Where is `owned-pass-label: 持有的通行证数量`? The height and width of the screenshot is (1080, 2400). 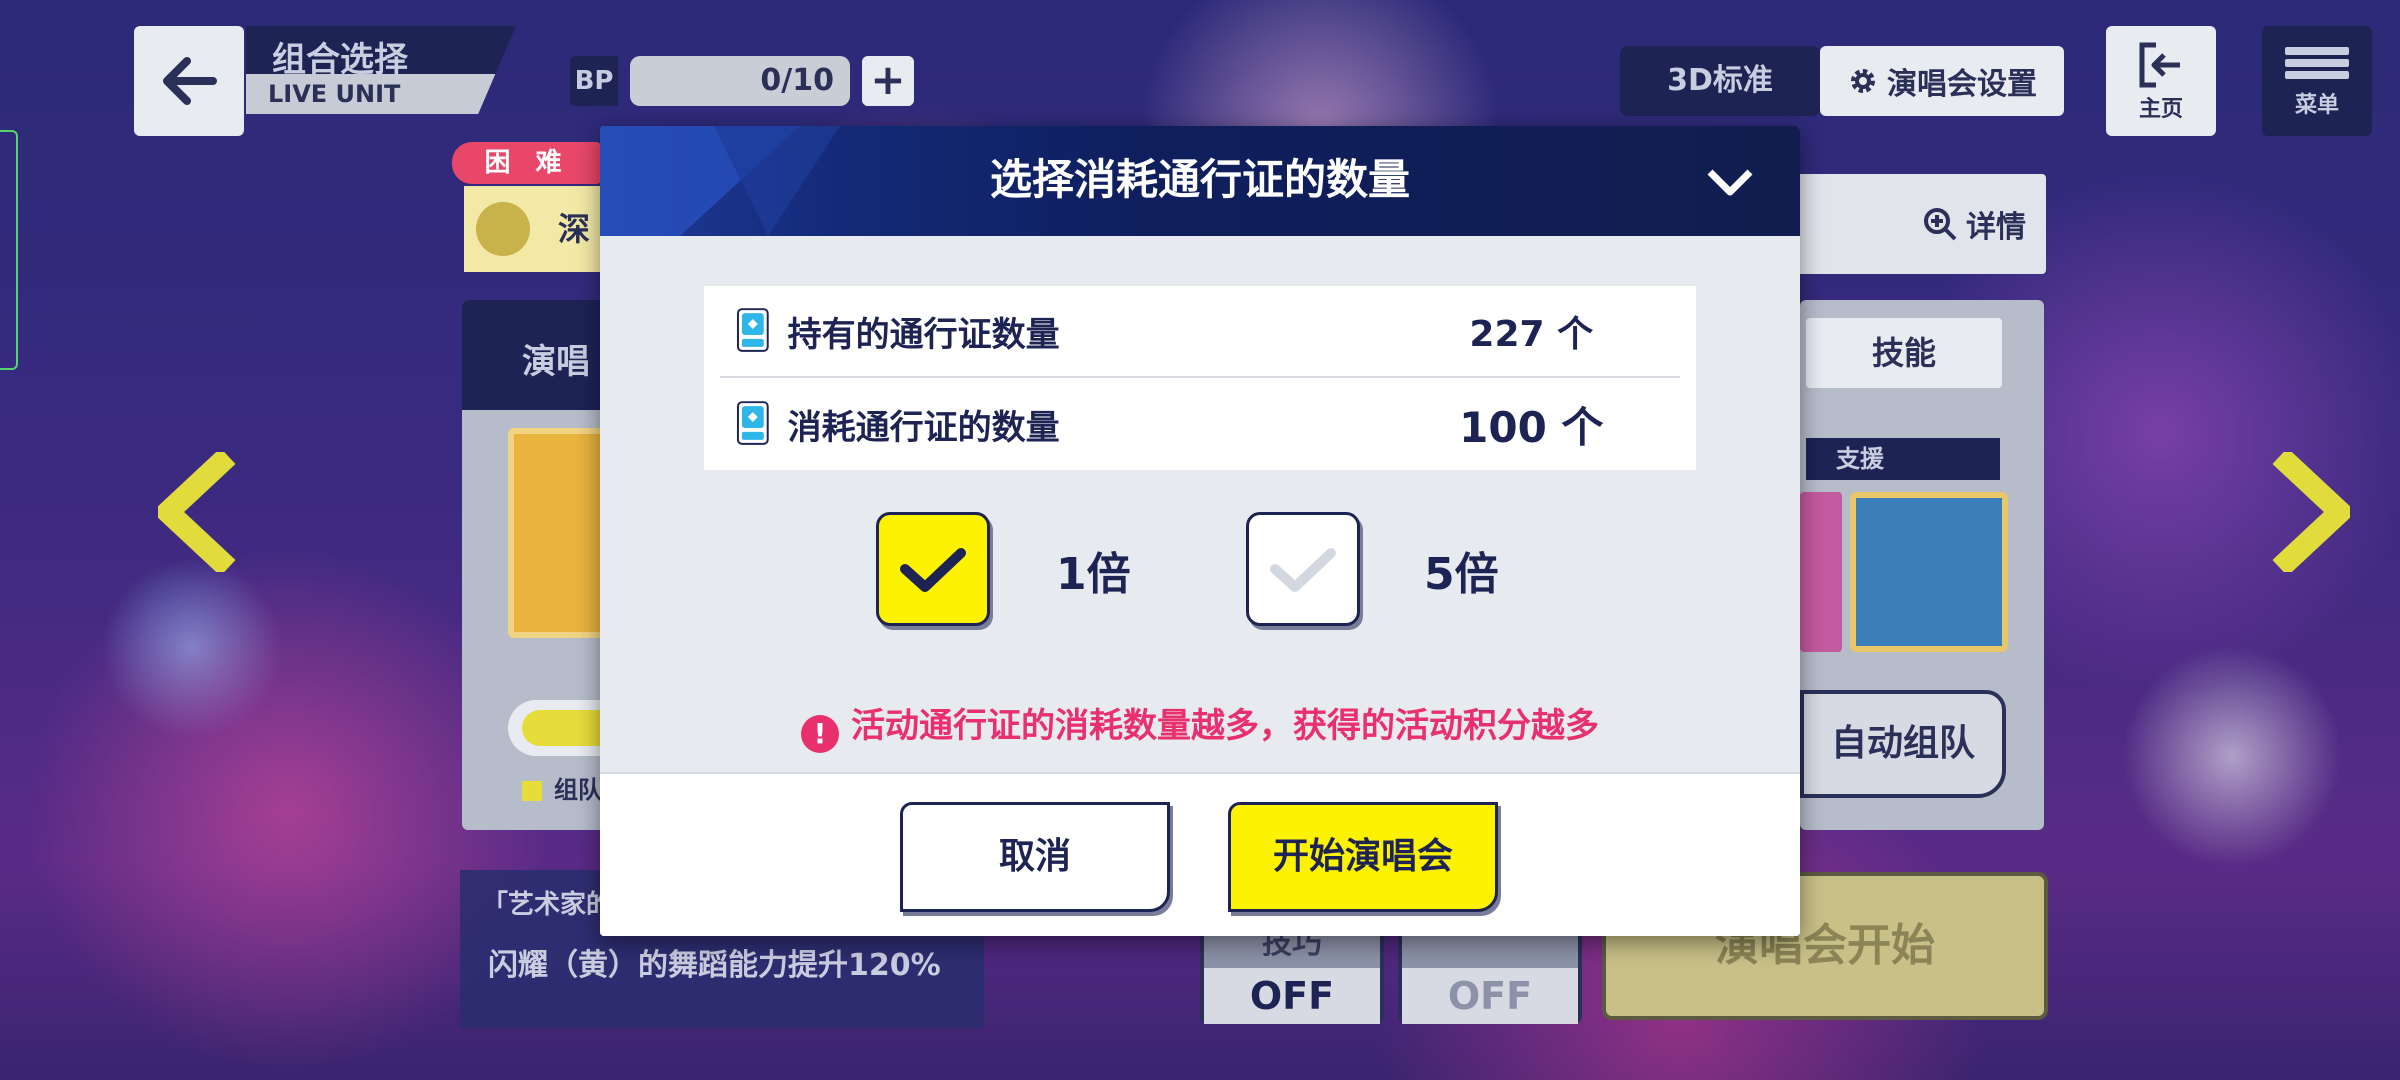 owned-pass-label: 持有的通行证数量 is located at coordinates (923, 334).